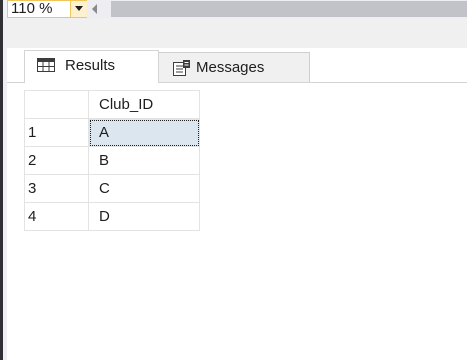 The height and width of the screenshot is (360, 467). I want to click on row-header-corner, so click(56, 104).